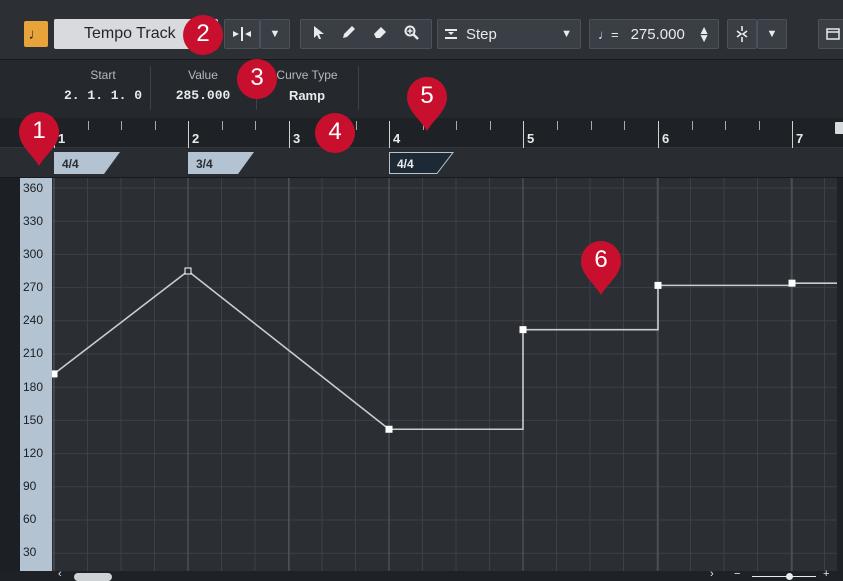  I want to click on callout-number: 1, so click(39, 130).